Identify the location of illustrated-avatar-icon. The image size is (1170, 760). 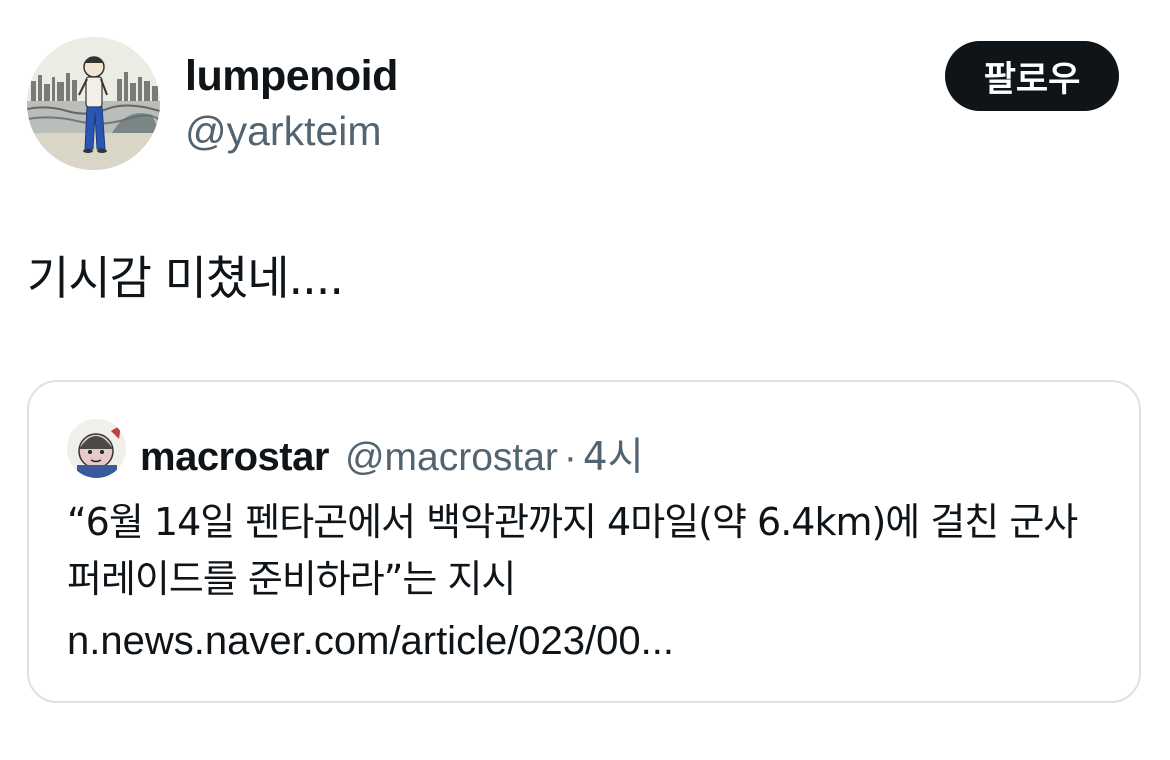
(96, 448).